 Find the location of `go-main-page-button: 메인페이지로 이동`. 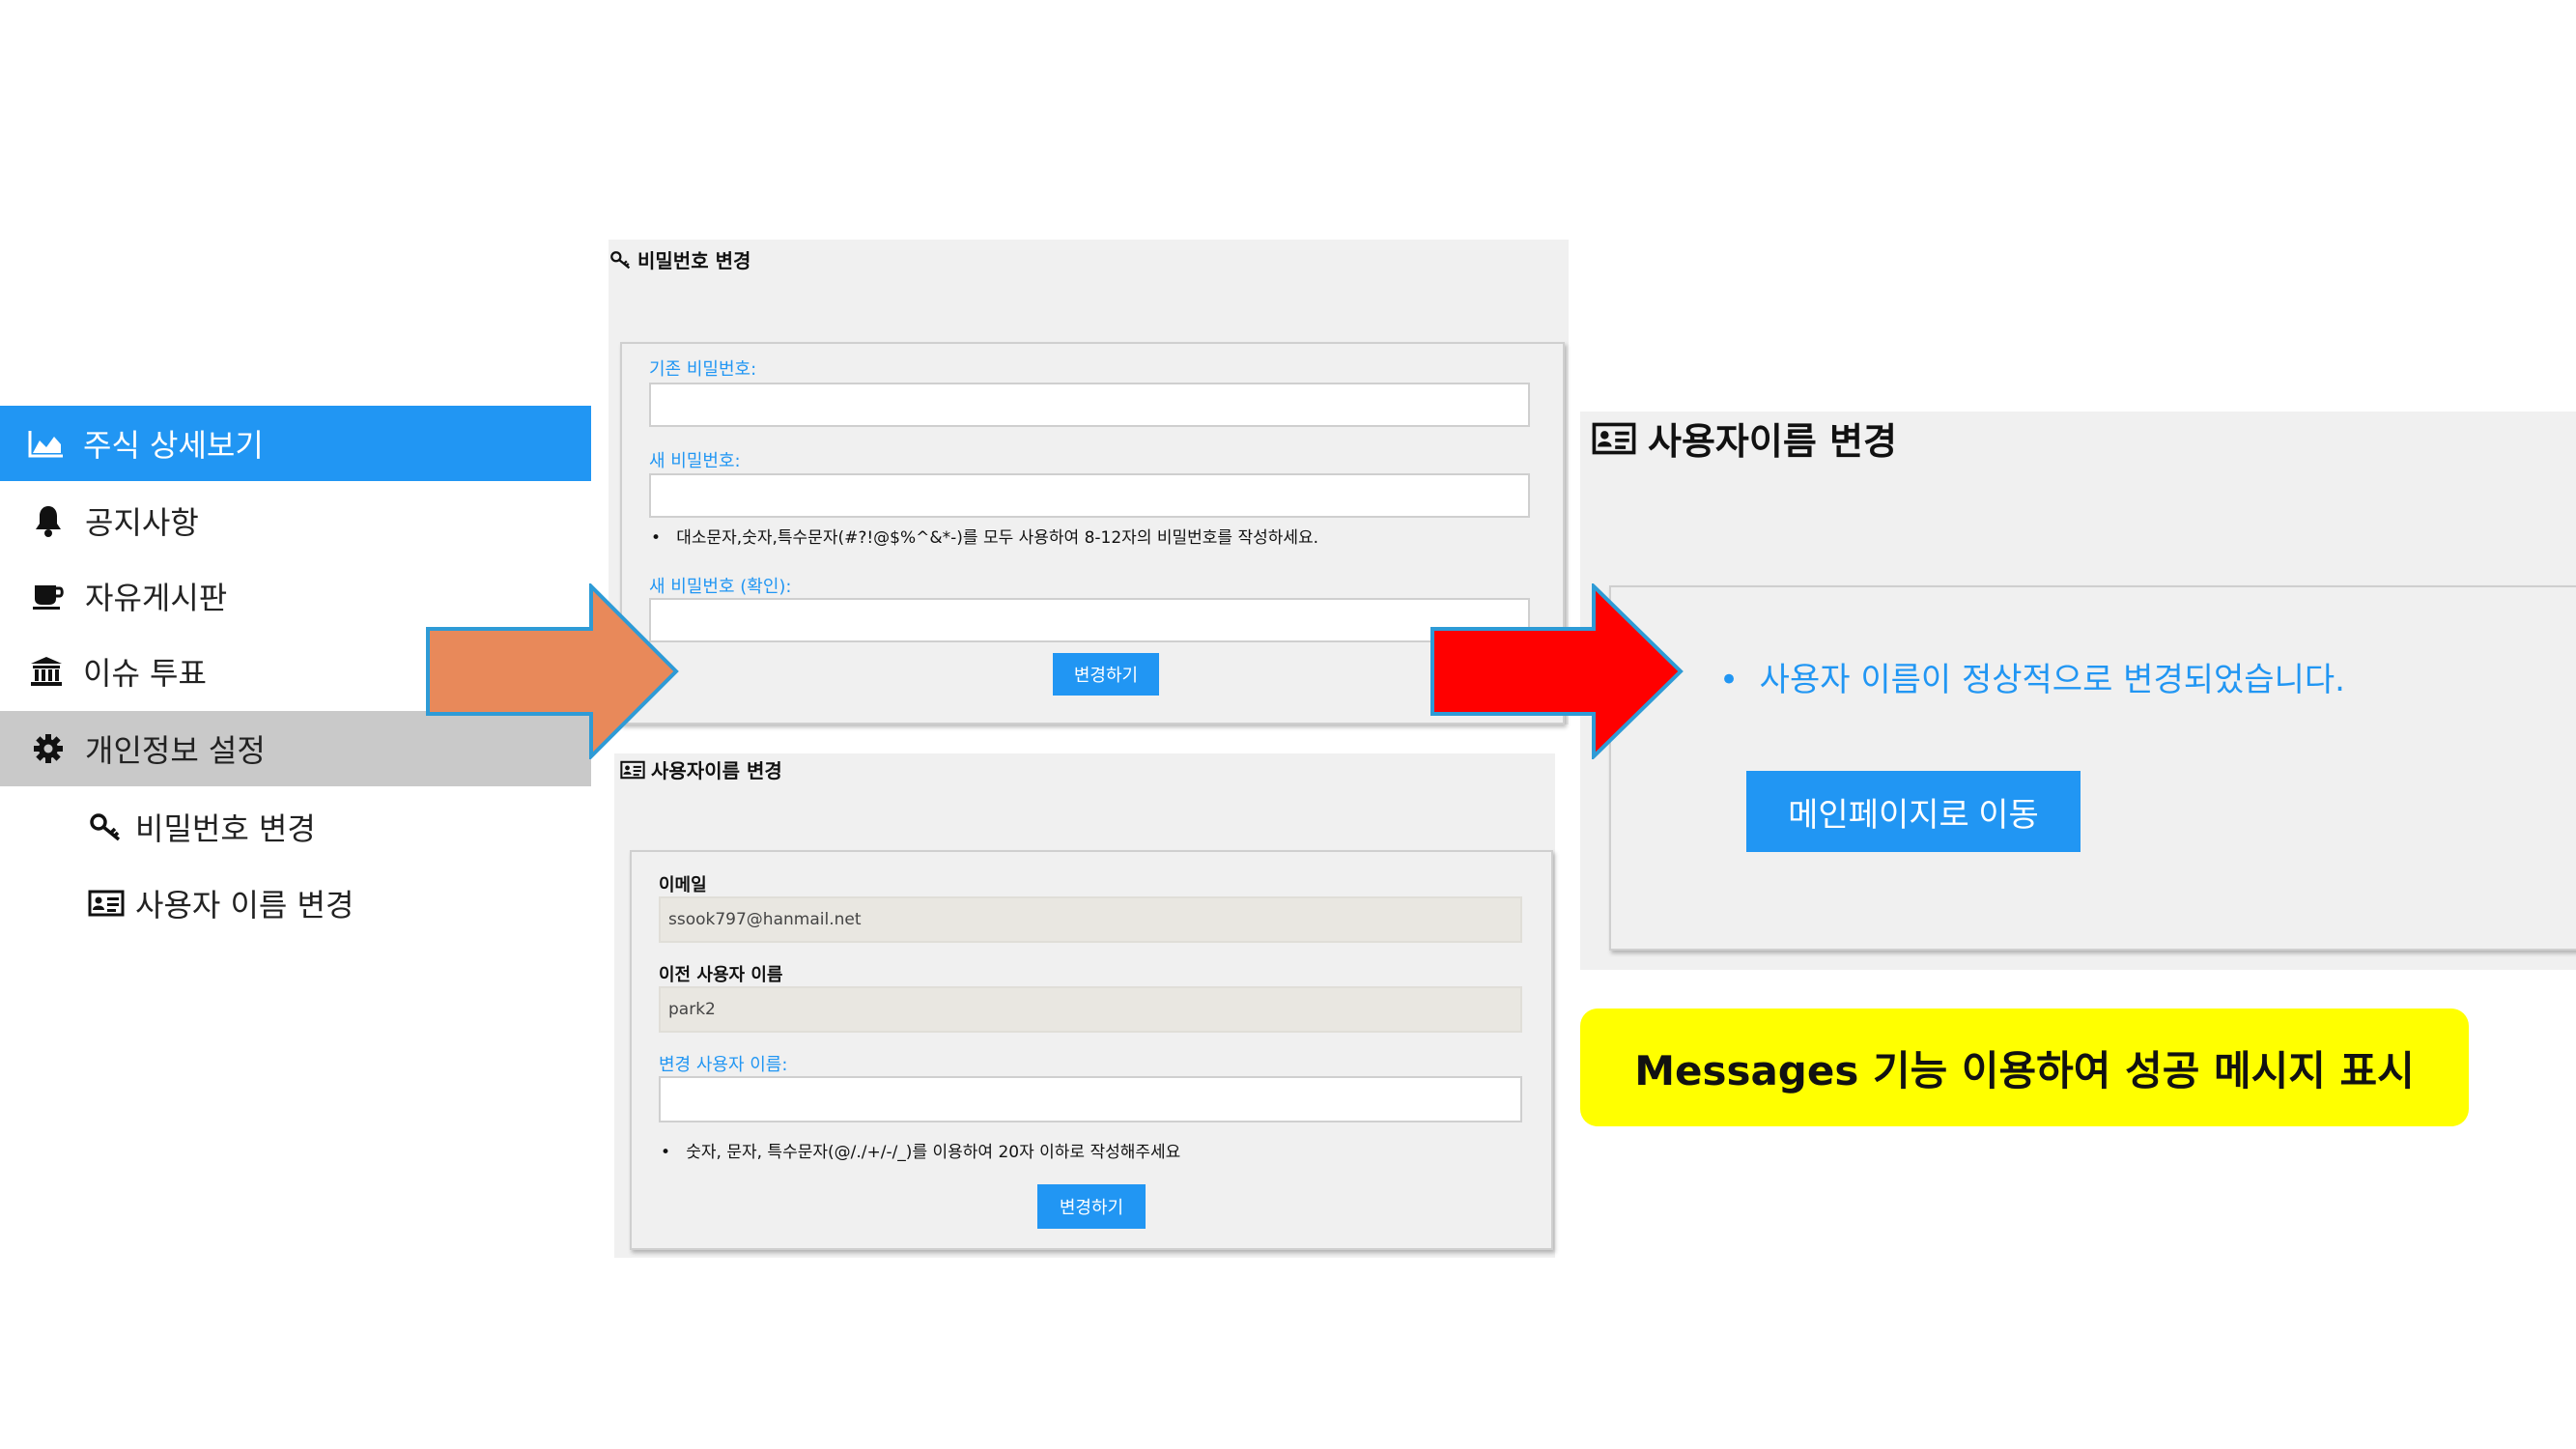

go-main-page-button: 메인페이지로 이동 is located at coordinates (1913, 811).